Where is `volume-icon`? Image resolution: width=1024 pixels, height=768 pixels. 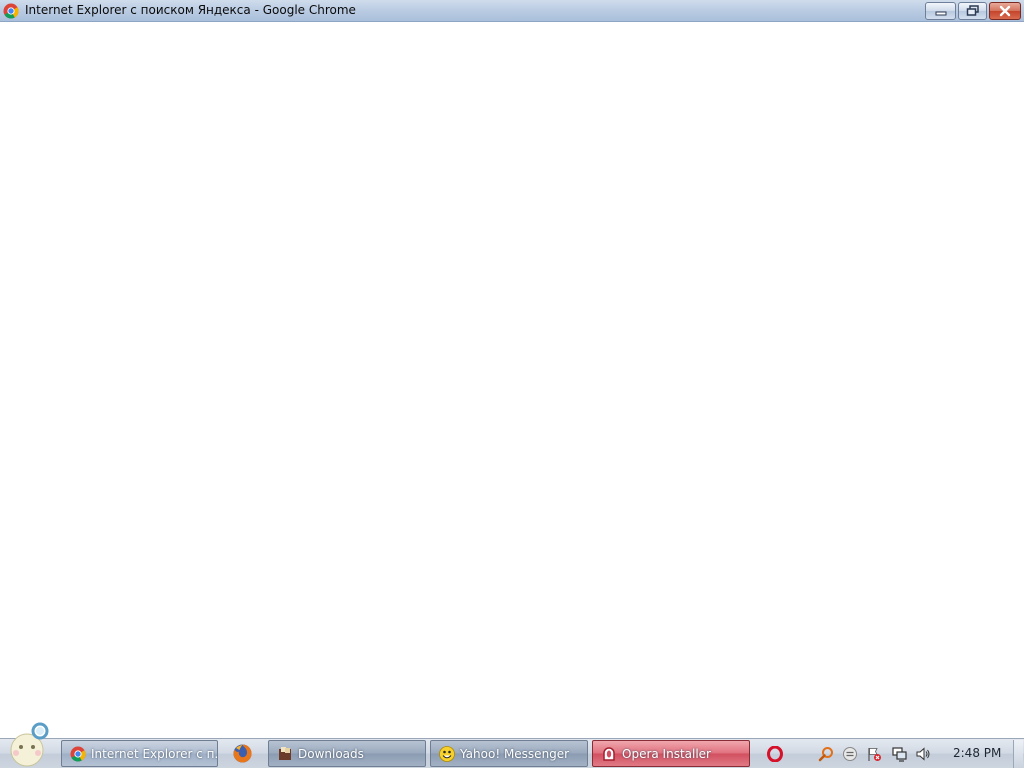 volume-icon is located at coordinates (923, 754).